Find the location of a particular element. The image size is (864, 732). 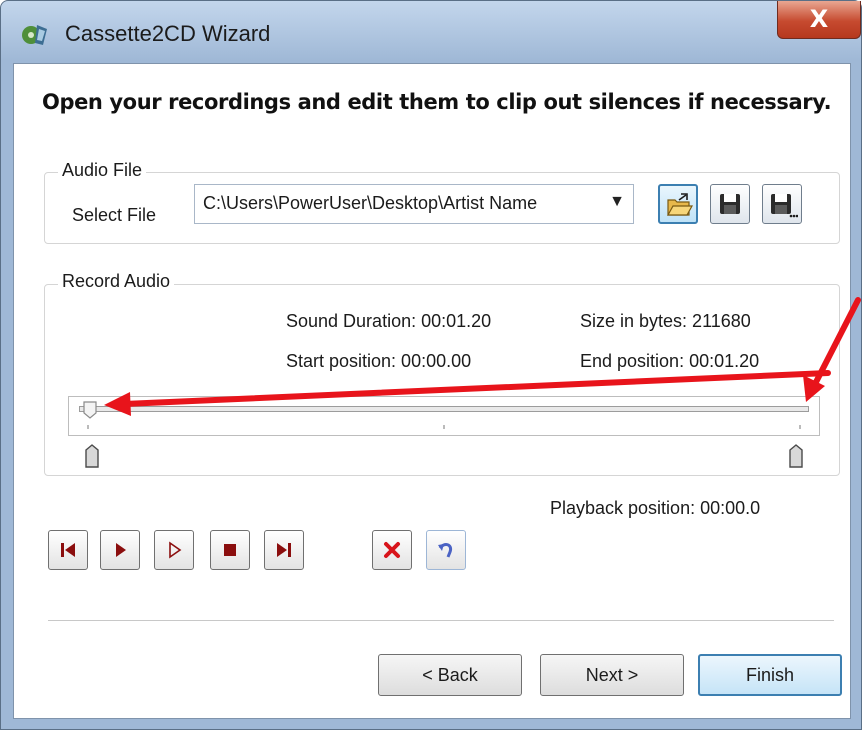

play-icon is located at coordinates (121, 550).